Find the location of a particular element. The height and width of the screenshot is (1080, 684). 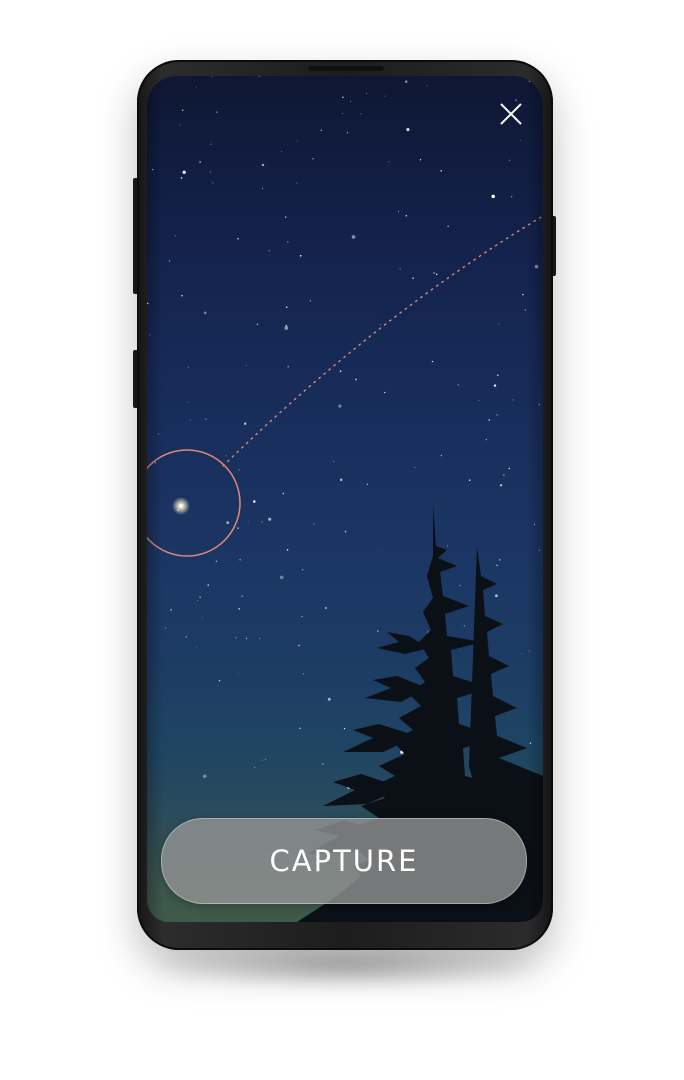

capture-button: CAPTURE is located at coordinates (344, 861).